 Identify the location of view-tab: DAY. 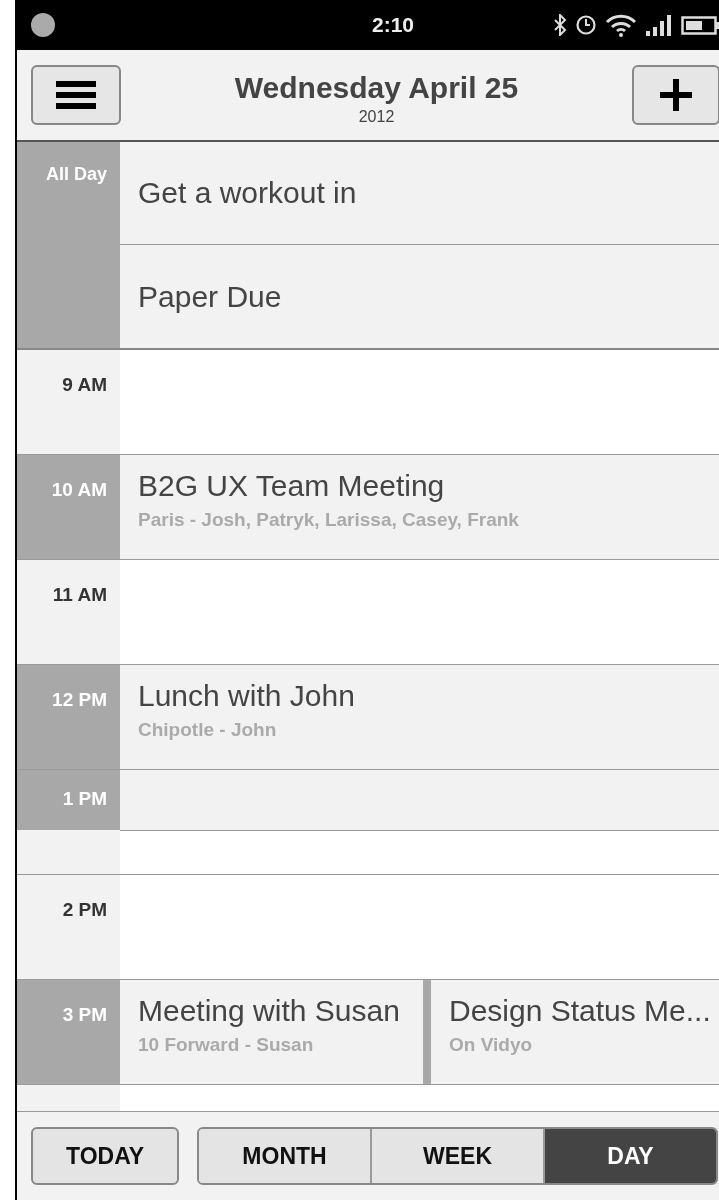
(630, 1156).